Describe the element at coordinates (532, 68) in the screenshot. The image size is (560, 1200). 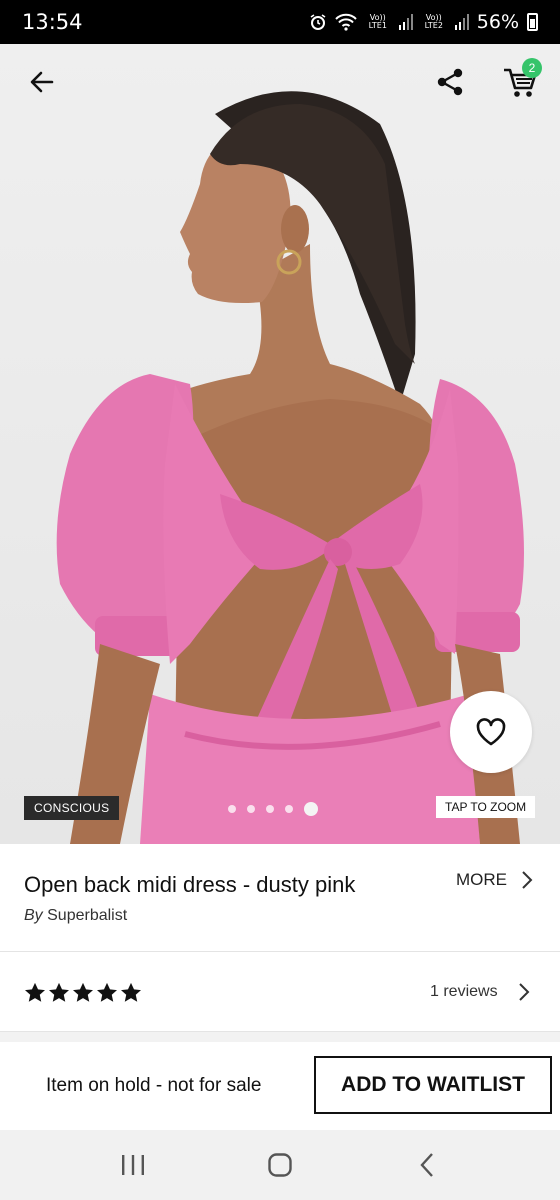
I see `cart-count-badge: 2` at that location.